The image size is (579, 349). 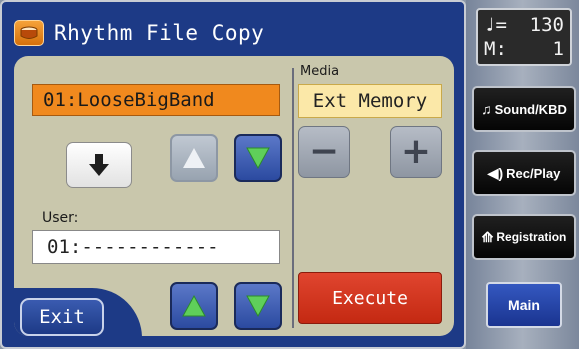 I want to click on panel-divider, so click(x=293, y=198).